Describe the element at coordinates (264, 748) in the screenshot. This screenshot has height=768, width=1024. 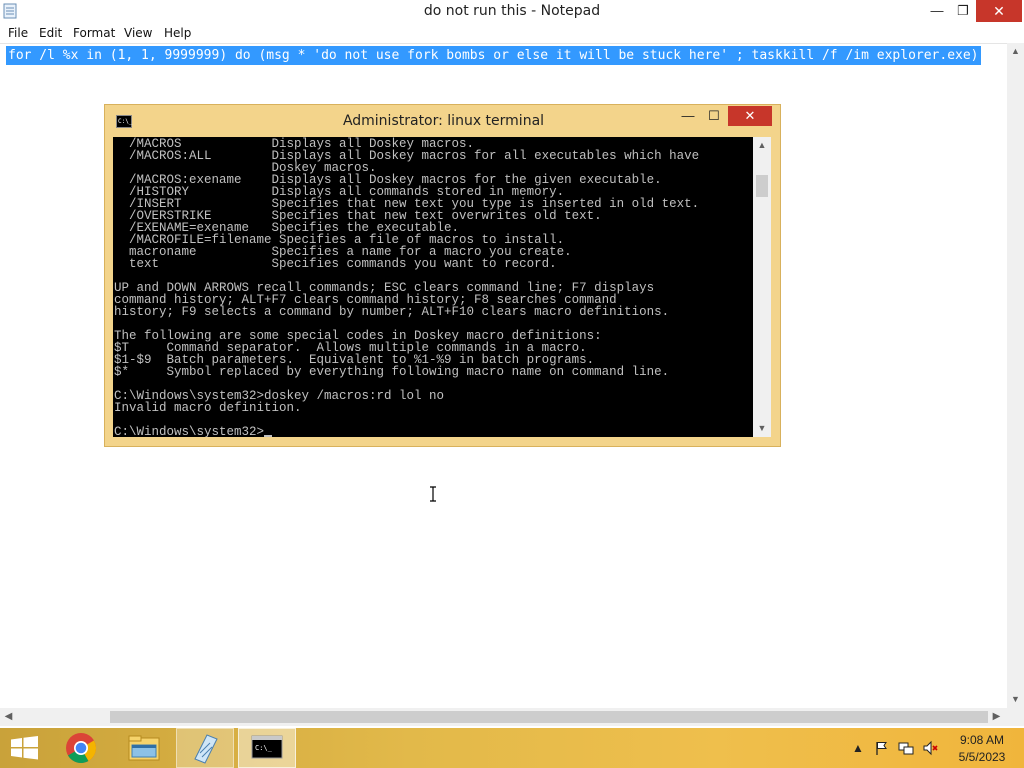
I see `svg-text: C:\_` at that location.